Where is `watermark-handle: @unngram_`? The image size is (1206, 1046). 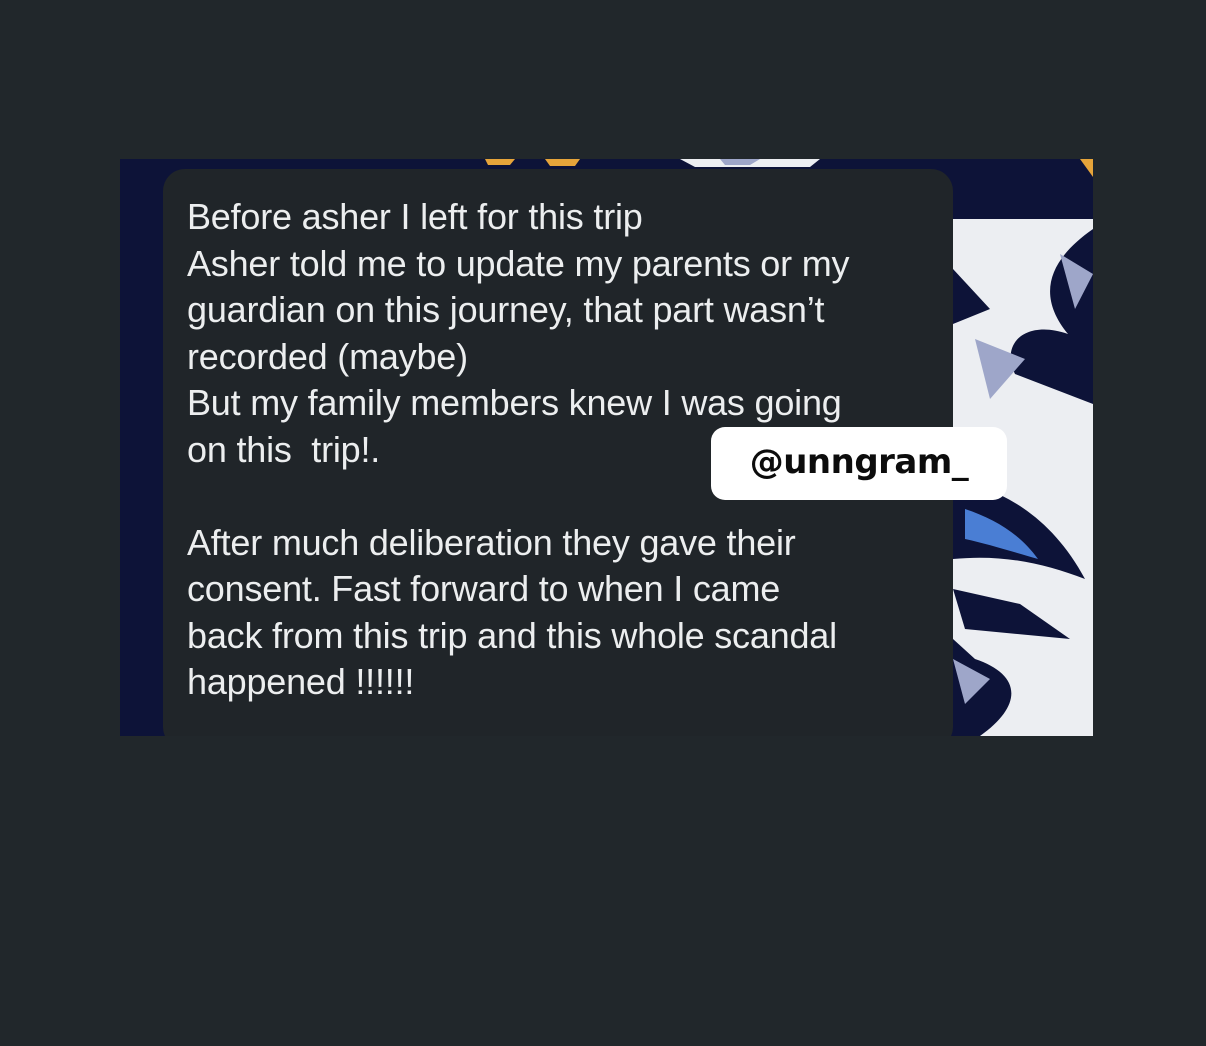
watermark-handle: @unngram_ is located at coordinates (859, 461).